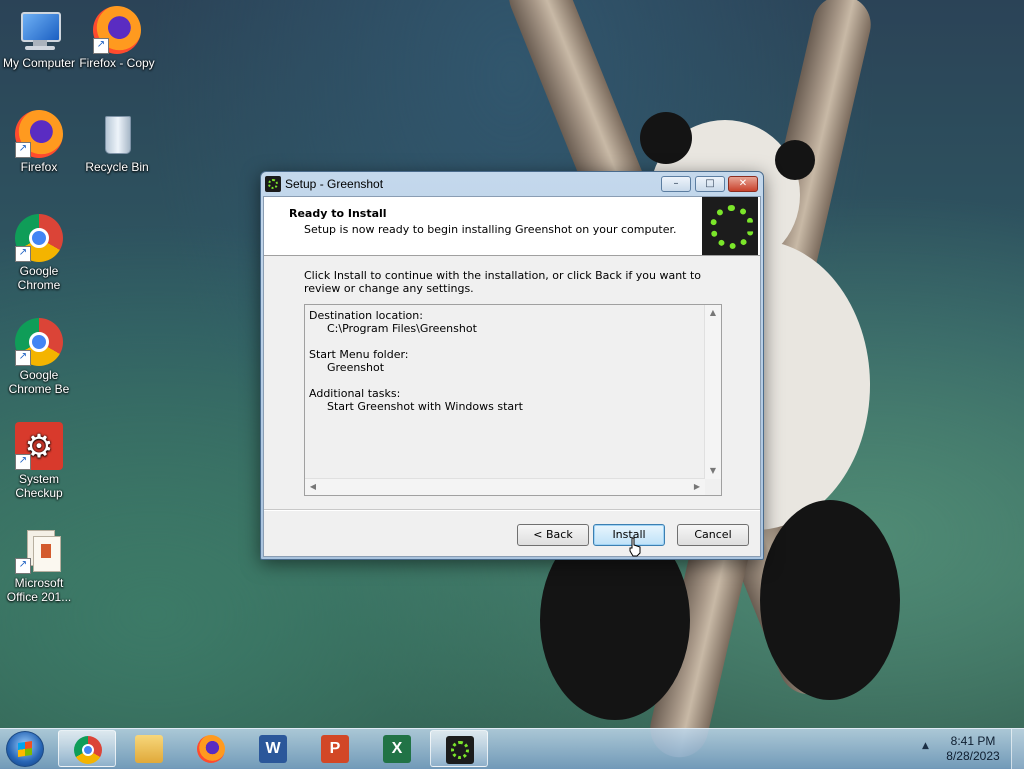 The image size is (1024, 769). I want to click on firefox-icon, so click(211, 749).